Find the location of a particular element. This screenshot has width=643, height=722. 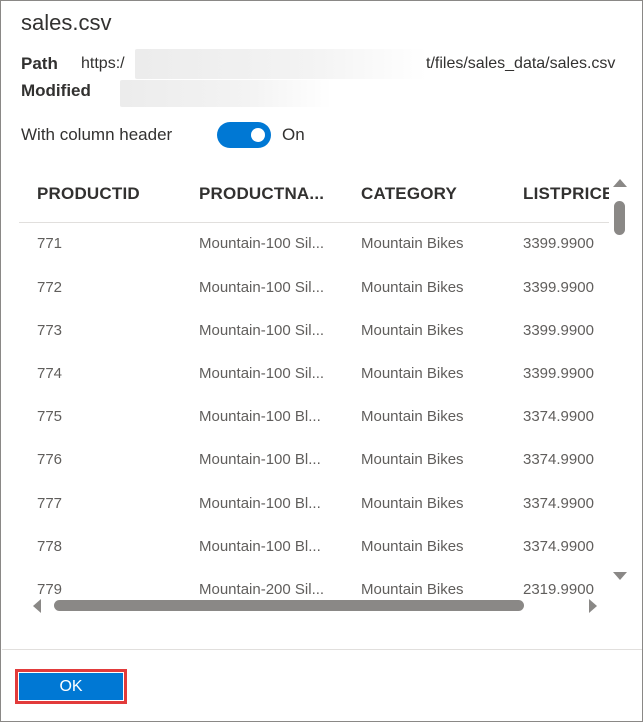

cell-productid: 771 is located at coordinates (50, 243).